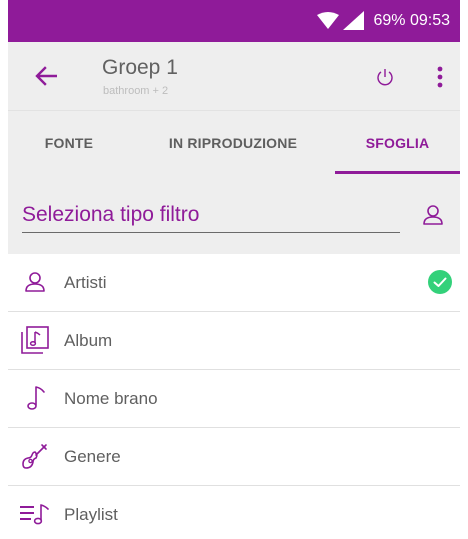 The height and width of the screenshot is (539, 468). Describe the element at coordinates (35, 514) in the screenshot. I see `playlist-icon` at that location.